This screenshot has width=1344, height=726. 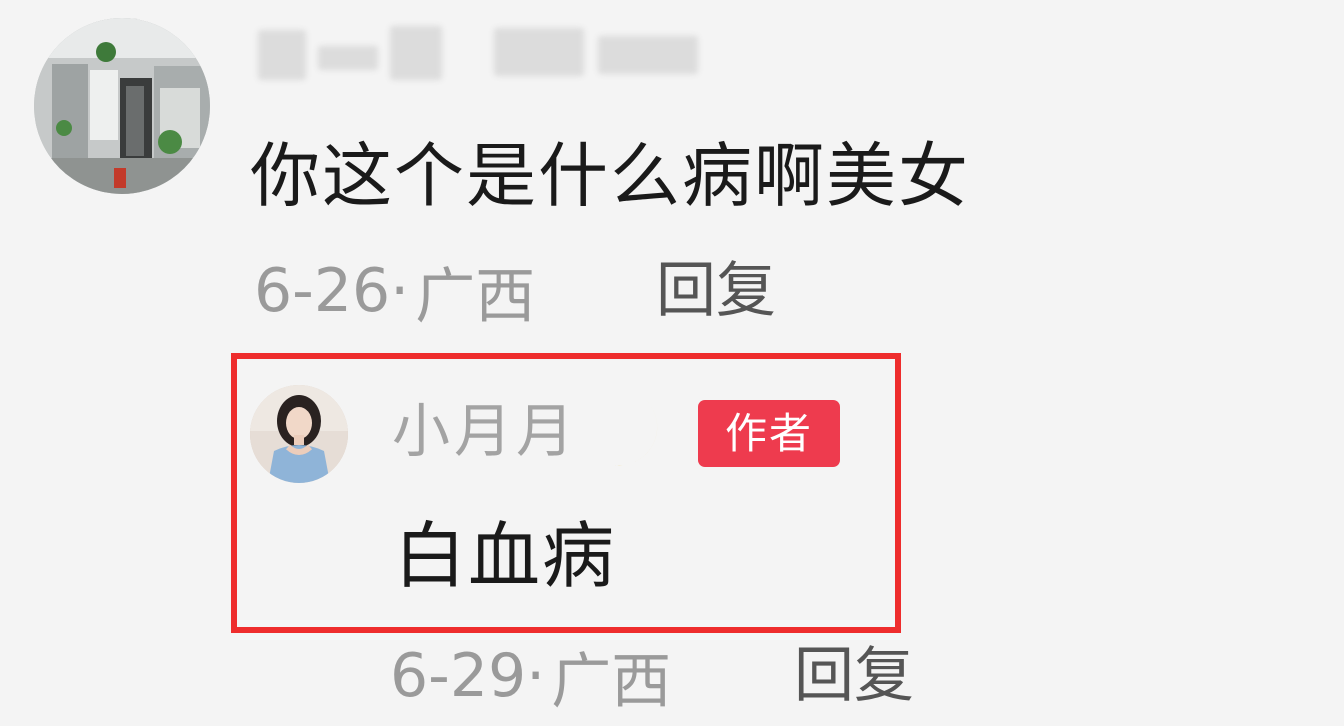 What do you see at coordinates (505, 556) in the screenshot?
I see `reply-text: 白血病` at bounding box center [505, 556].